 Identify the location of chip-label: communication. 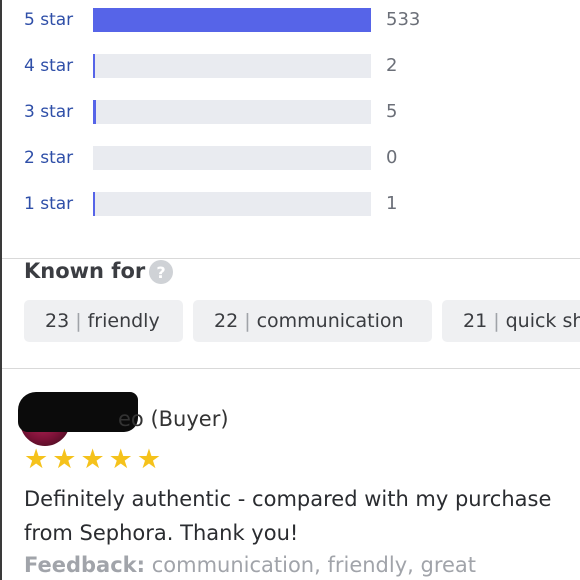
(330, 321).